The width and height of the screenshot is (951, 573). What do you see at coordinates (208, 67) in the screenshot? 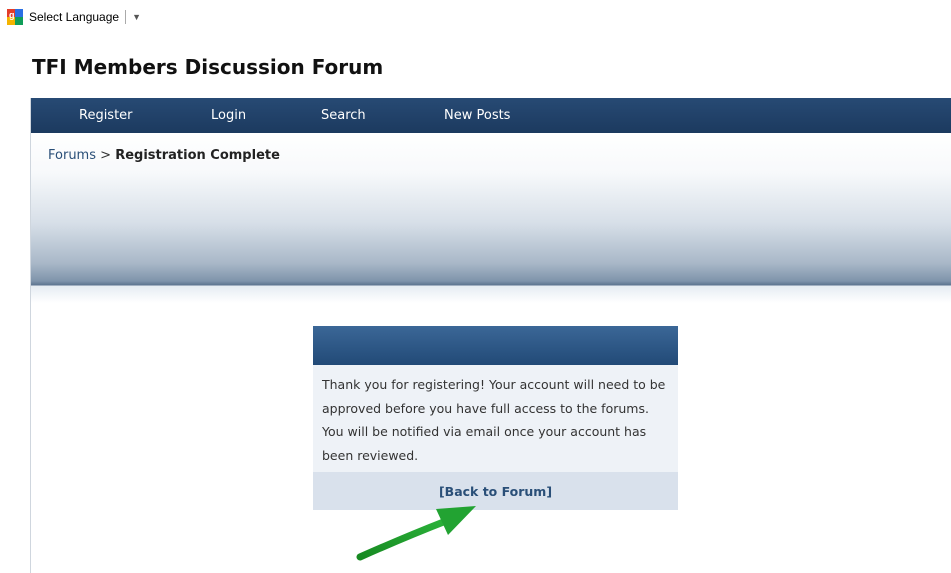
I see `page-title: TFI Members Discussion Forum` at bounding box center [208, 67].